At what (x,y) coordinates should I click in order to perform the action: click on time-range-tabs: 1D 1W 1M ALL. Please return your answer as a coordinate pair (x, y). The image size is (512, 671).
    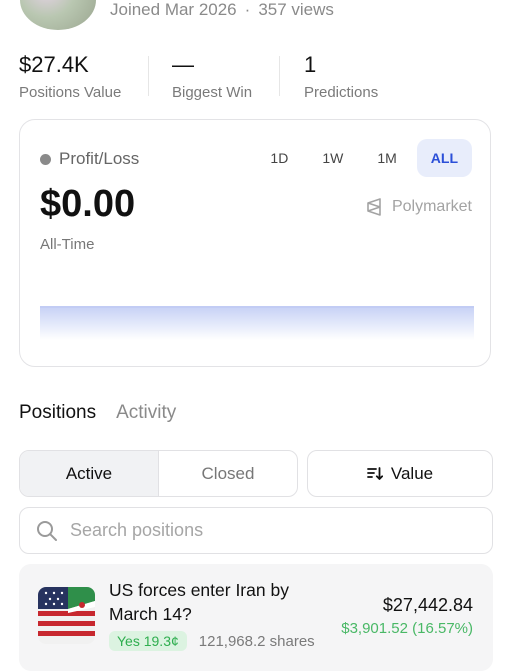
    Looking at the image, I should click on (361, 158).